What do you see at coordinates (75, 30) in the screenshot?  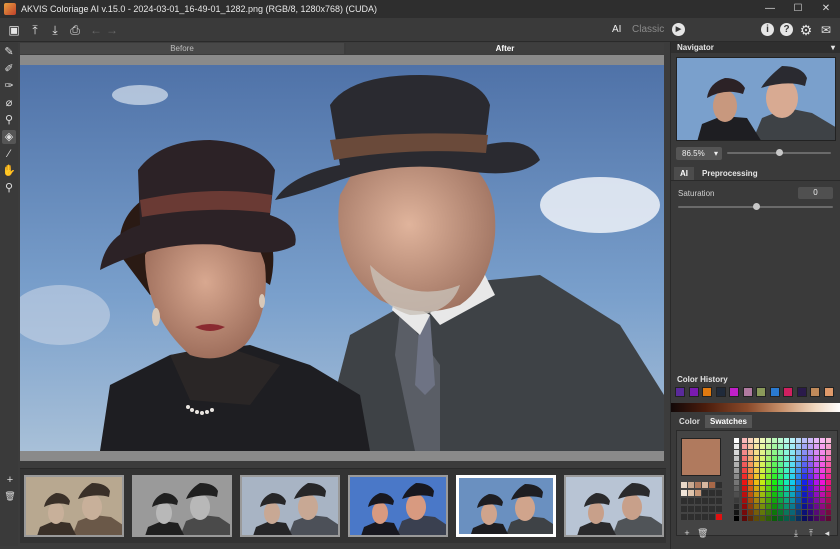 I see `print-icon: ⎙` at bounding box center [75, 30].